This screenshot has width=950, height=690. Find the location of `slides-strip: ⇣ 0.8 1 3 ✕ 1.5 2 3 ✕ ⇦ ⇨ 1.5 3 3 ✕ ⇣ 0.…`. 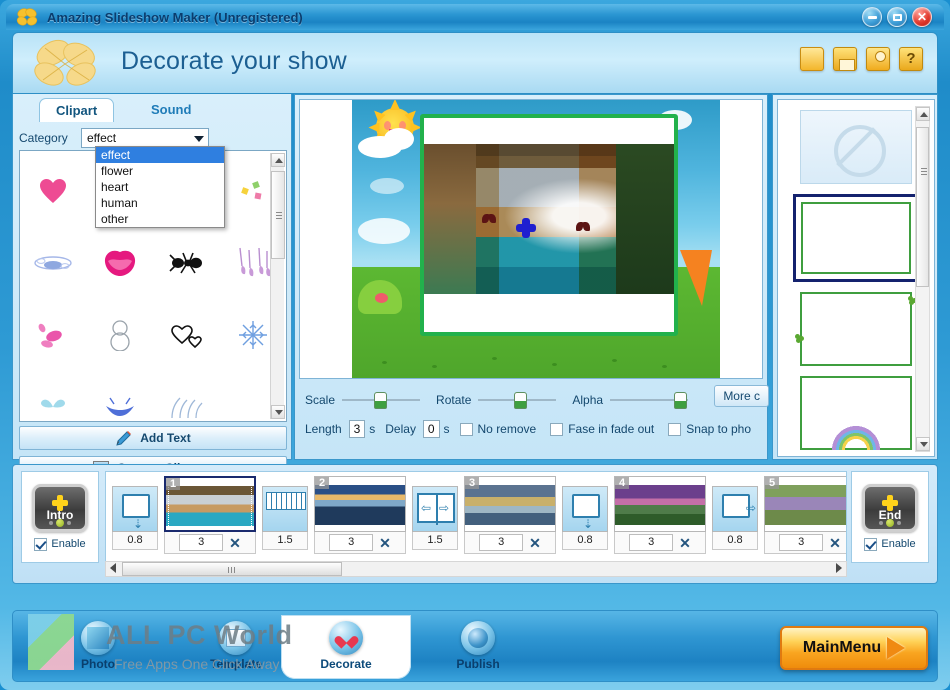

slides-strip: ⇣ 0.8 1 3 ✕ 1.5 2 3 ✕ ⇦ ⇨ 1.5 3 3 ✕ ⇣ 0.… is located at coordinates (476, 517).